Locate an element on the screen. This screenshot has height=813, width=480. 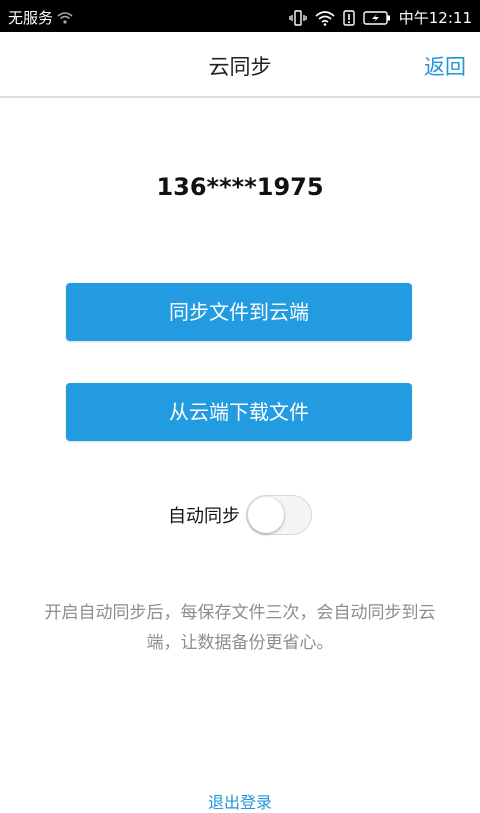
back-button: 返回 is located at coordinates (445, 66).